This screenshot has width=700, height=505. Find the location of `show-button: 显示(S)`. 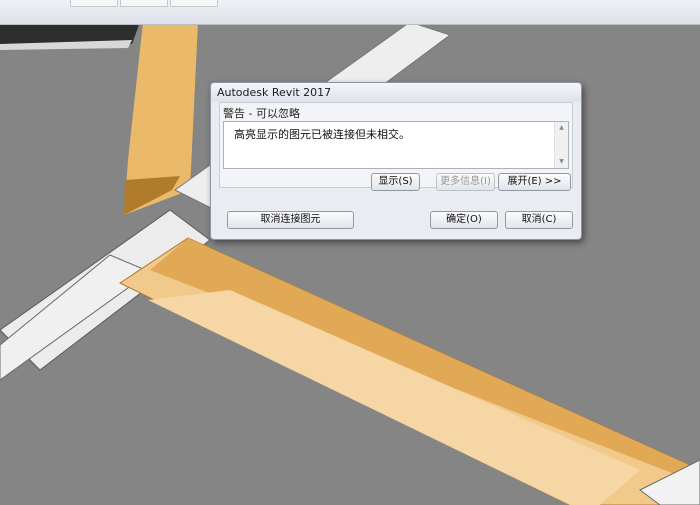

show-button: 显示(S) is located at coordinates (395, 182).